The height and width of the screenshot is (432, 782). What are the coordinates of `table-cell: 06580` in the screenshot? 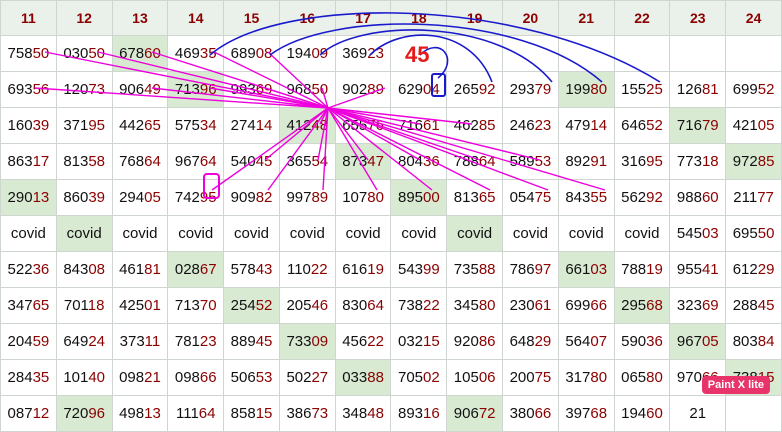 It's located at (642, 377).